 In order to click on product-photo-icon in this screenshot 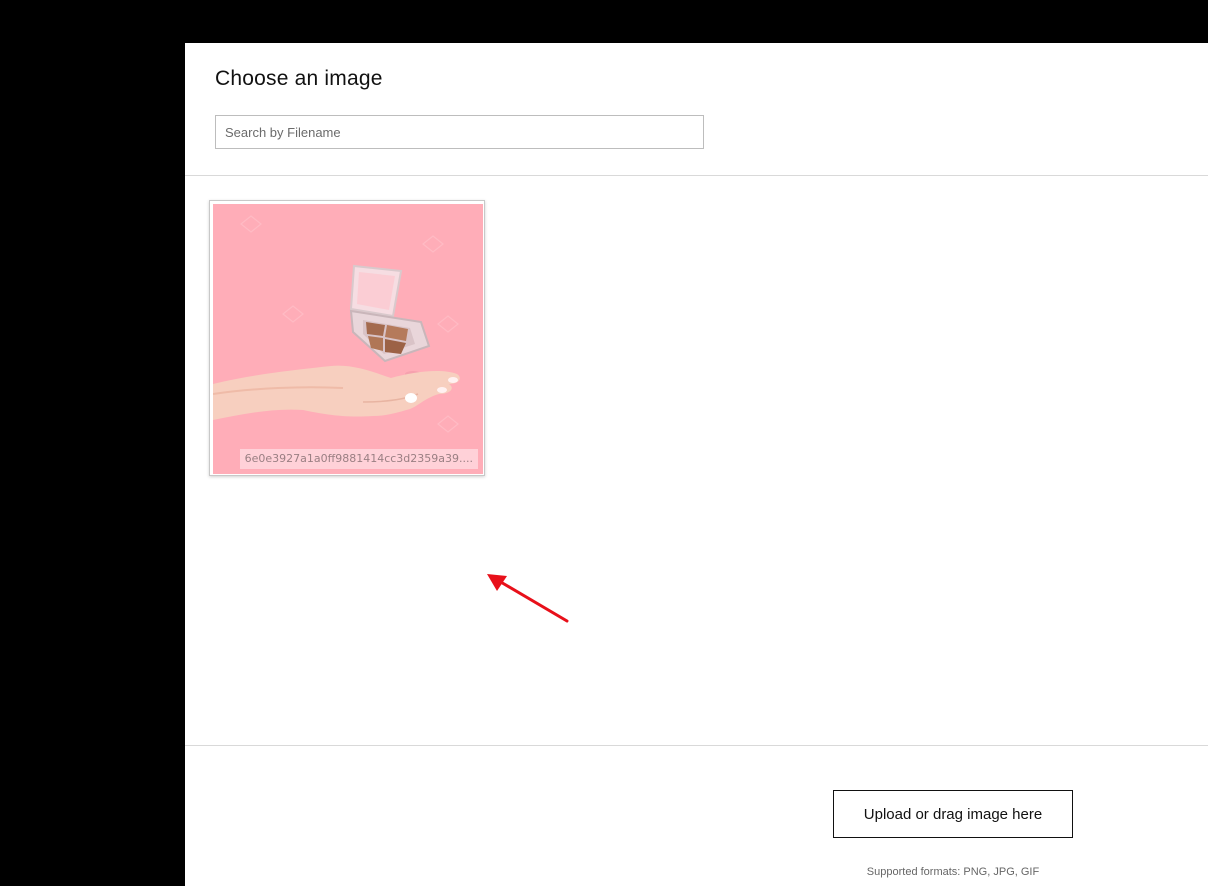, I will do `click(348, 339)`.